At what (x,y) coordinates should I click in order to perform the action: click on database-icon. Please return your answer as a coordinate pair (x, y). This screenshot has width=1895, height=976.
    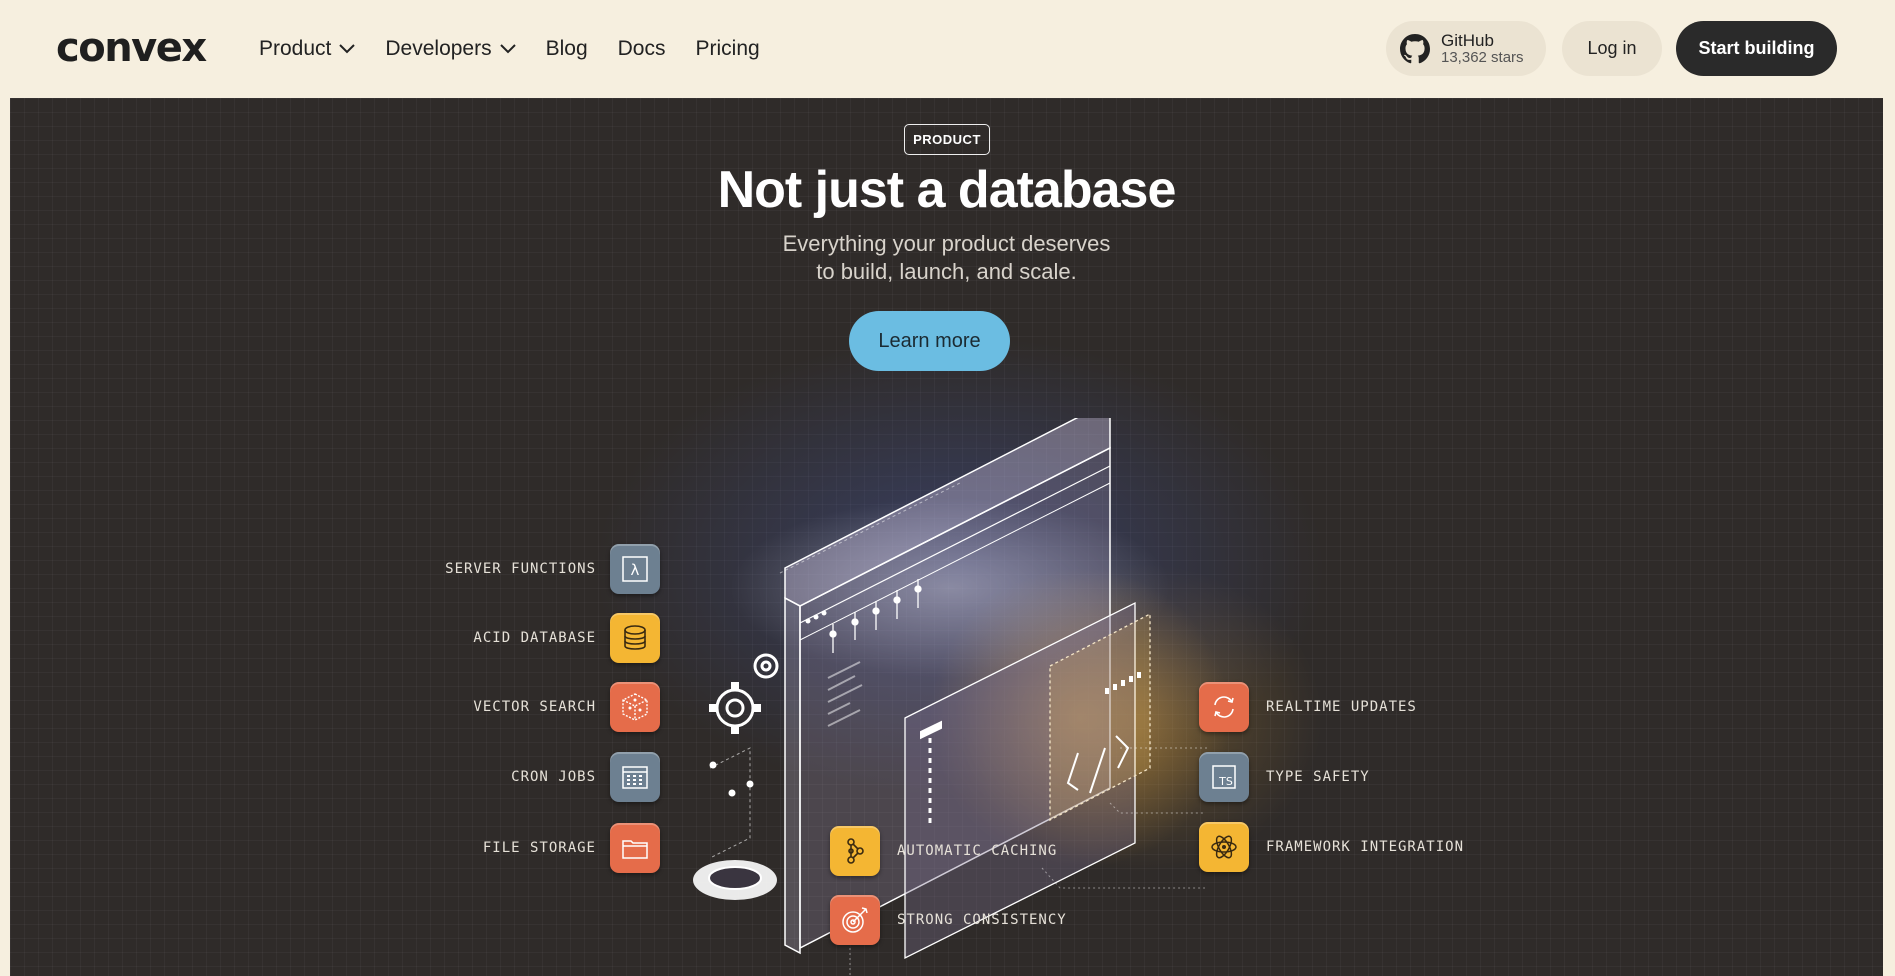
    Looking at the image, I should click on (635, 638).